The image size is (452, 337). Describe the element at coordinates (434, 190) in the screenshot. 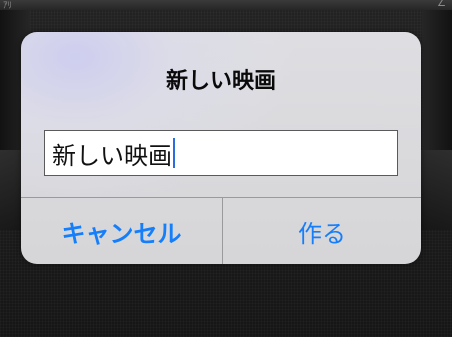

I see `background-floor-right` at that location.